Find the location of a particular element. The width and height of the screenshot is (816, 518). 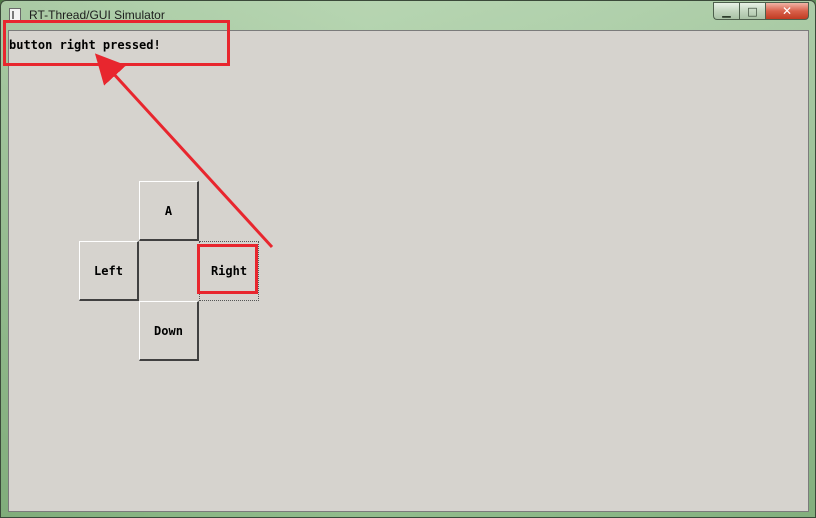

maximize-button: □ is located at coordinates (752, 11).